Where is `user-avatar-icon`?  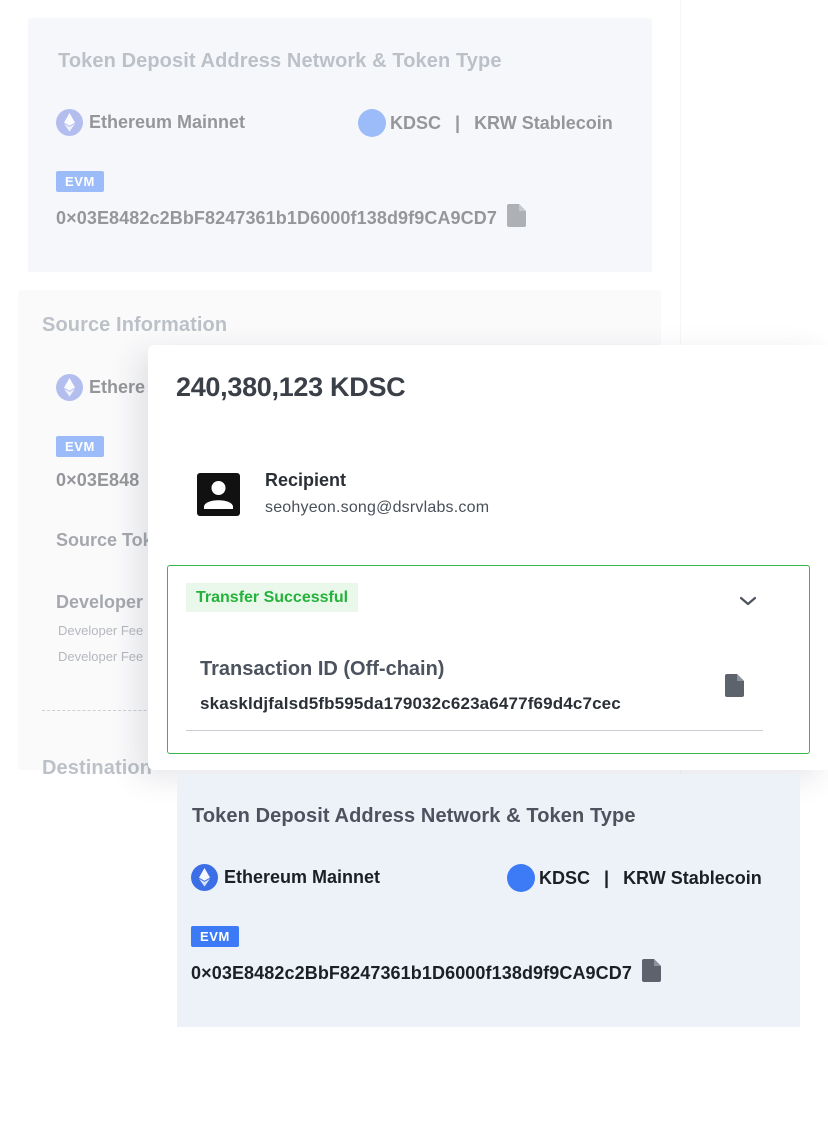 user-avatar-icon is located at coordinates (218, 497).